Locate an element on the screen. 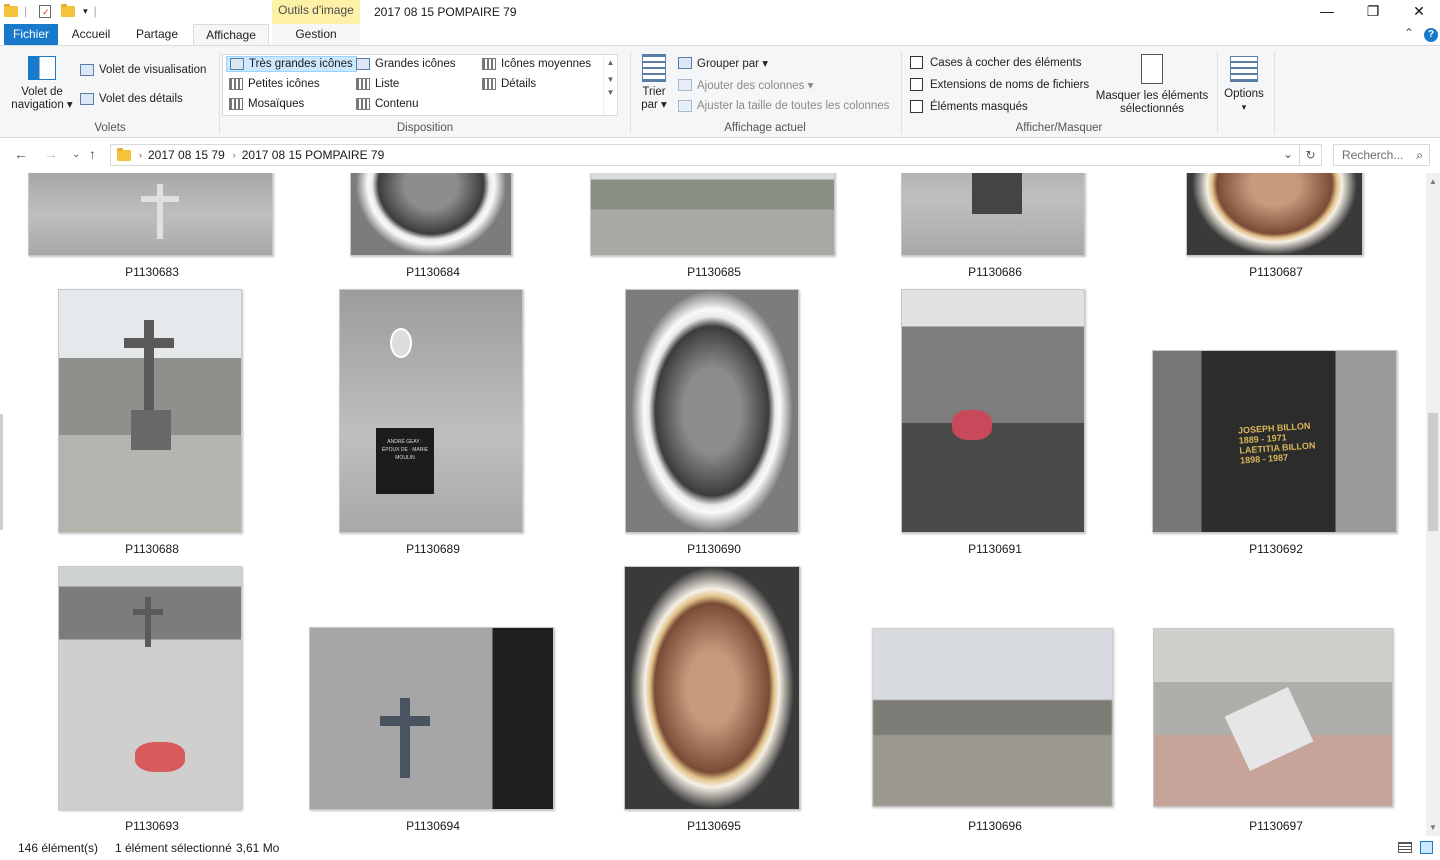 This screenshot has width=1440, height=860. file-label: P1130685 is located at coordinates (714, 272).